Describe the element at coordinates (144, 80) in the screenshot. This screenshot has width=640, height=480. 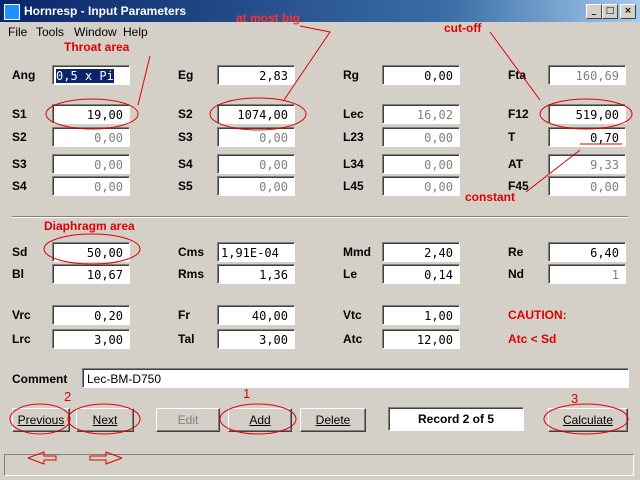
I see `throat-line` at that location.